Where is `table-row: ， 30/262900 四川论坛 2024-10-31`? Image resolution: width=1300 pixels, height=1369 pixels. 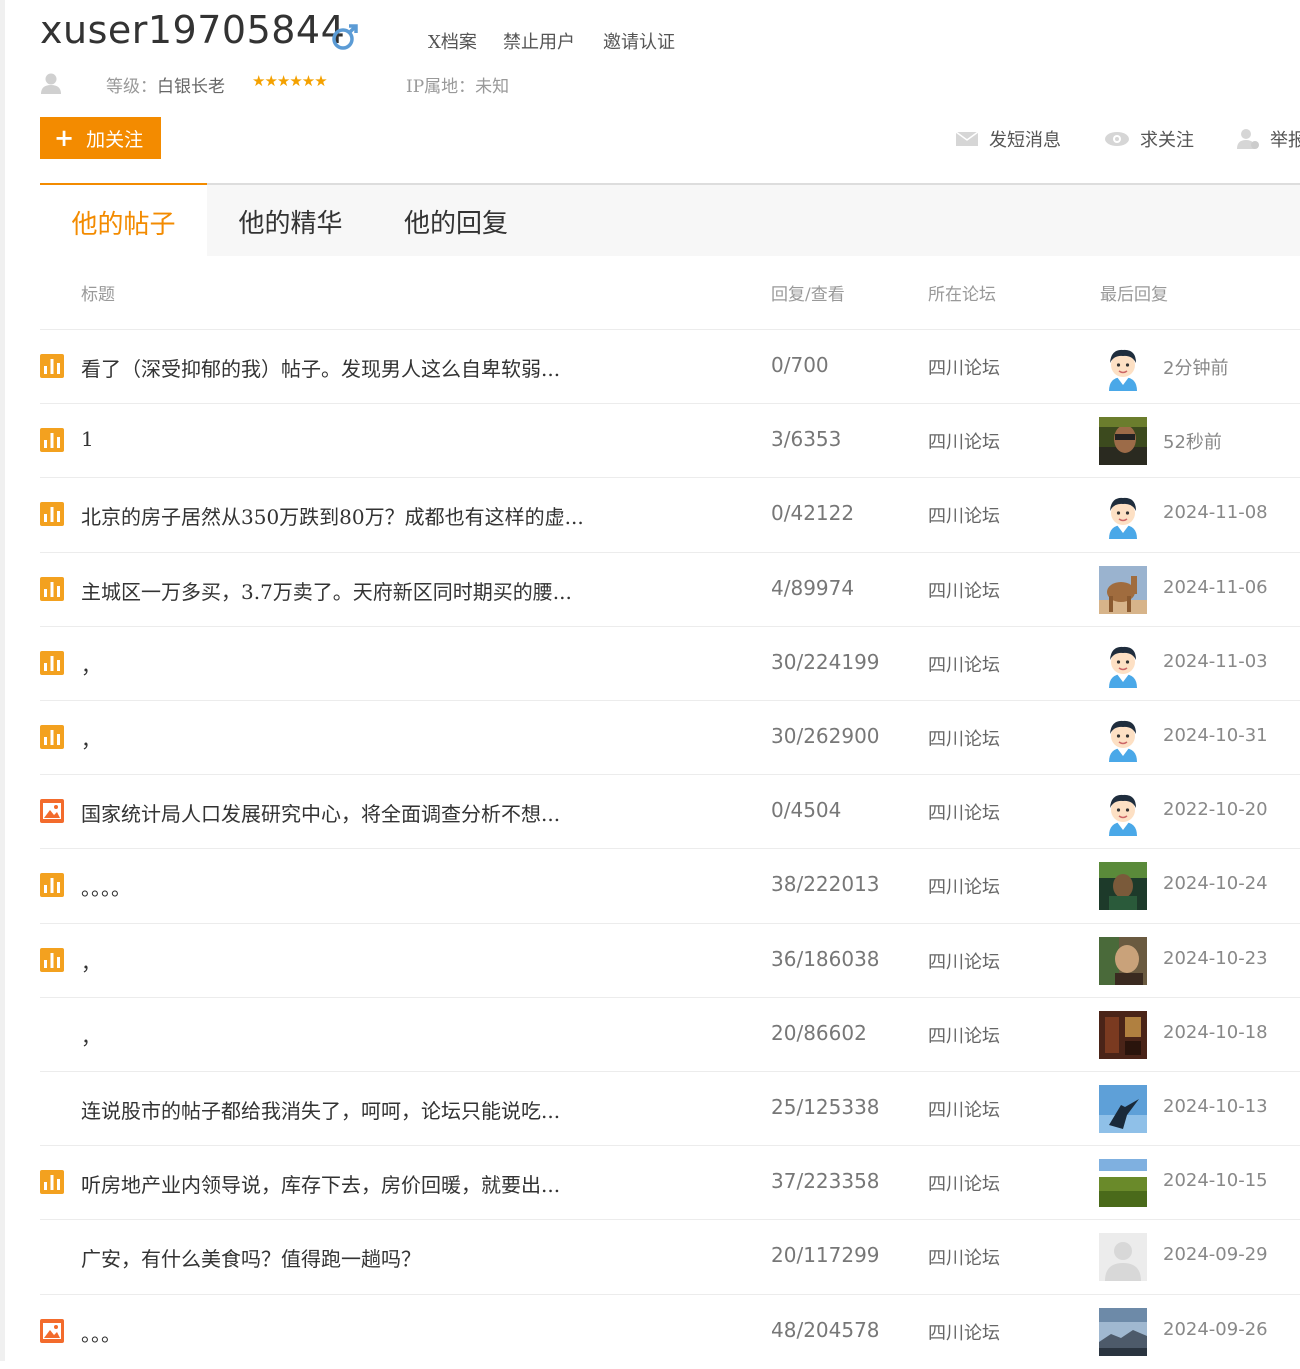 table-row: ， 30/262900 四川论坛 2024-10-31 is located at coordinates (650, 738).